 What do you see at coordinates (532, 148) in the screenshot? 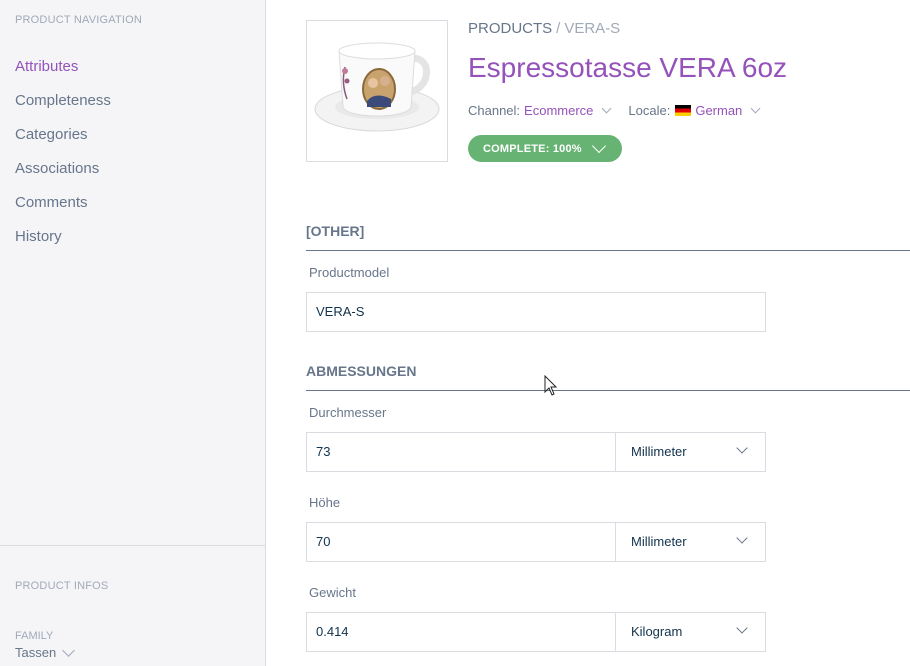
I see `completeness-label: COMPLETE: 100%` at bounding box center [532, 148].